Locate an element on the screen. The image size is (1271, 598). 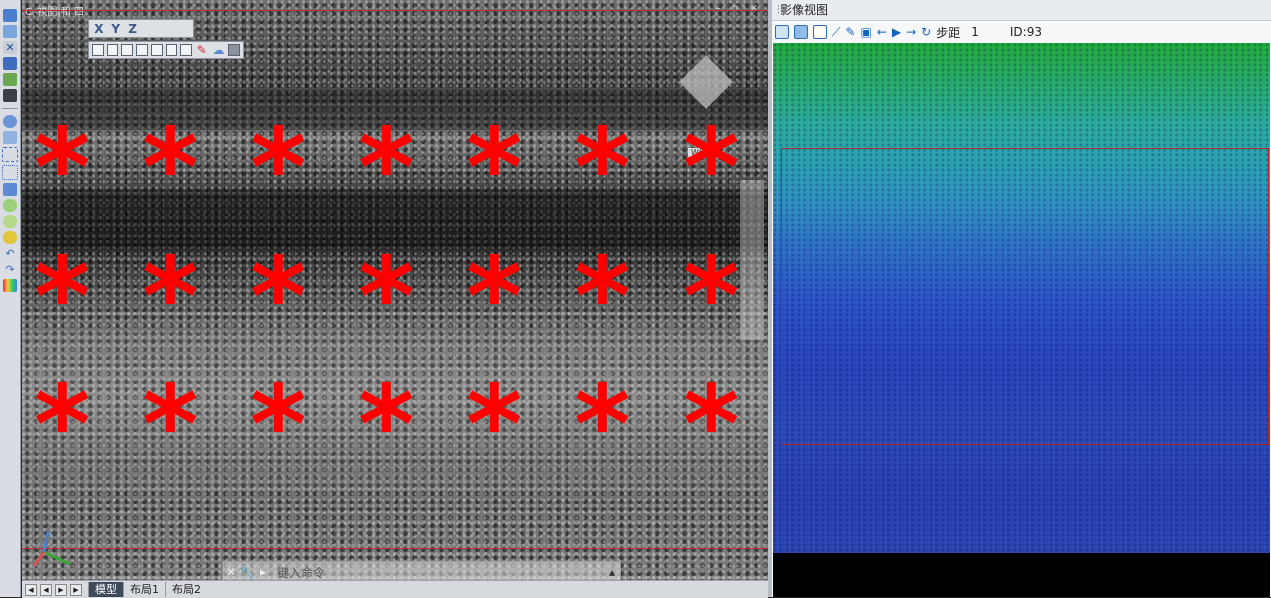
id-label: ID:93 is located at coordinates (1025, 32).